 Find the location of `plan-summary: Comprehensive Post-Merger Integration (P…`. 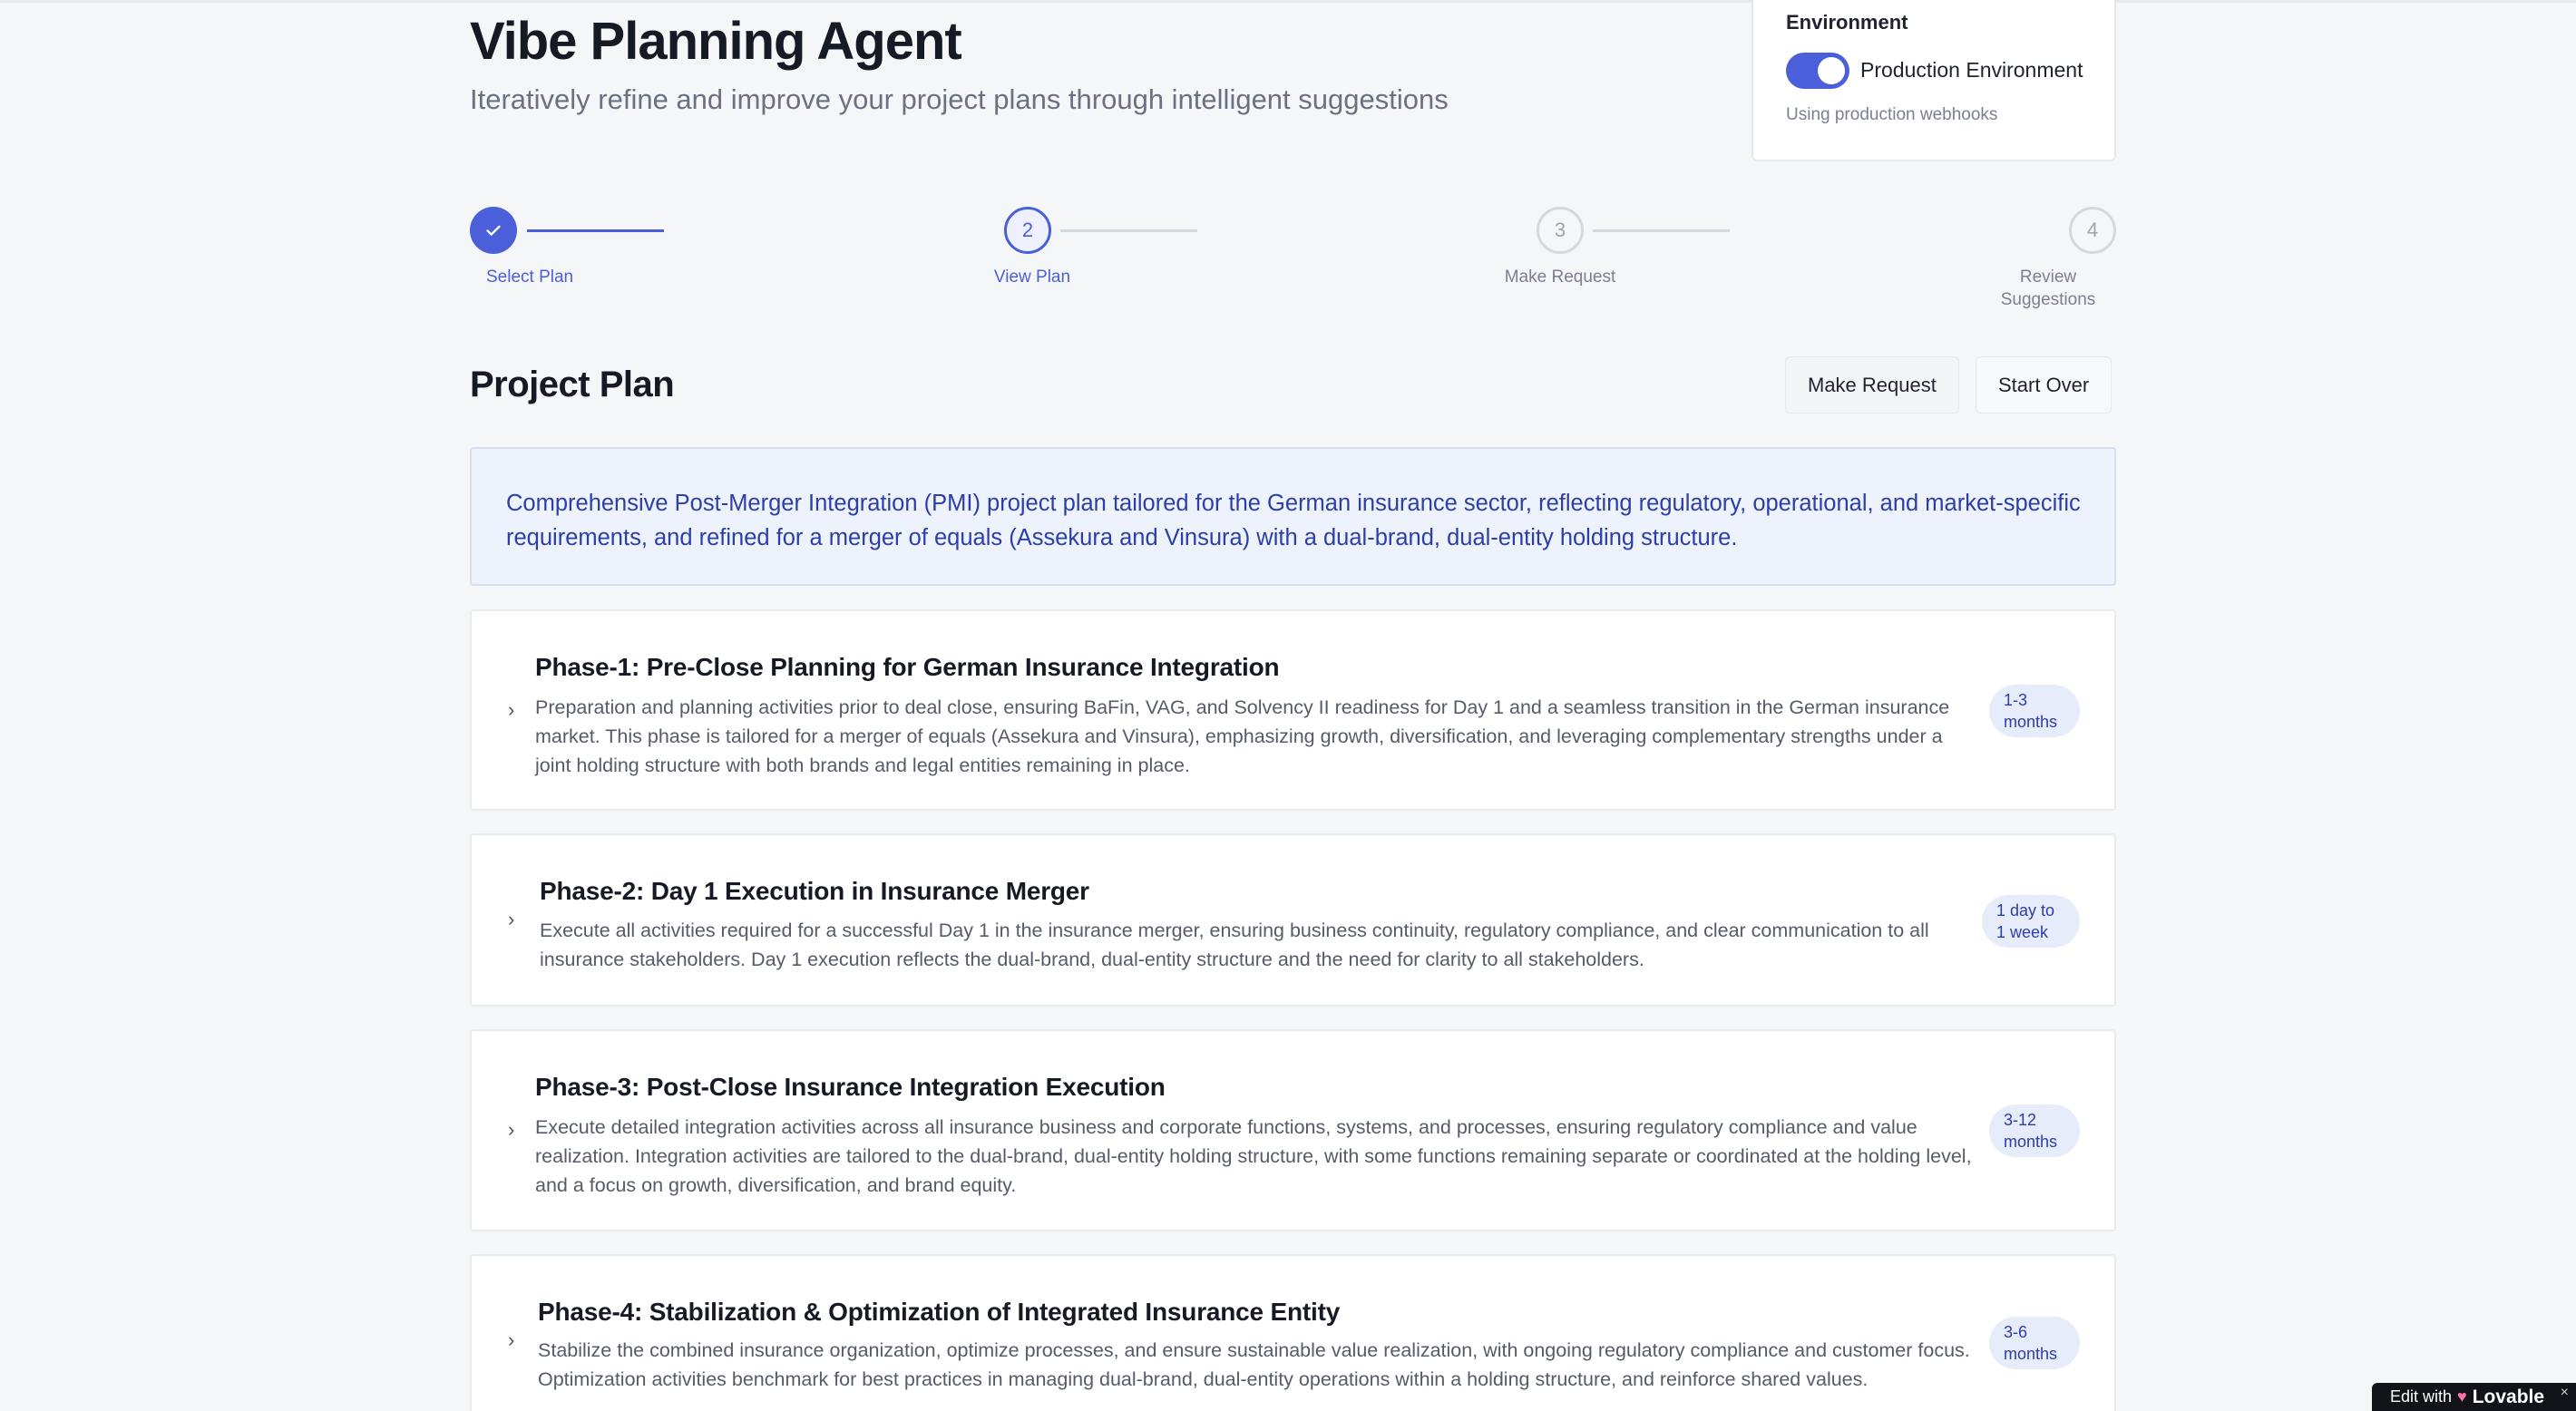

plan-summary: Comprehensive Post-Merger Integration (P… is located at coordinates (1293, 516).